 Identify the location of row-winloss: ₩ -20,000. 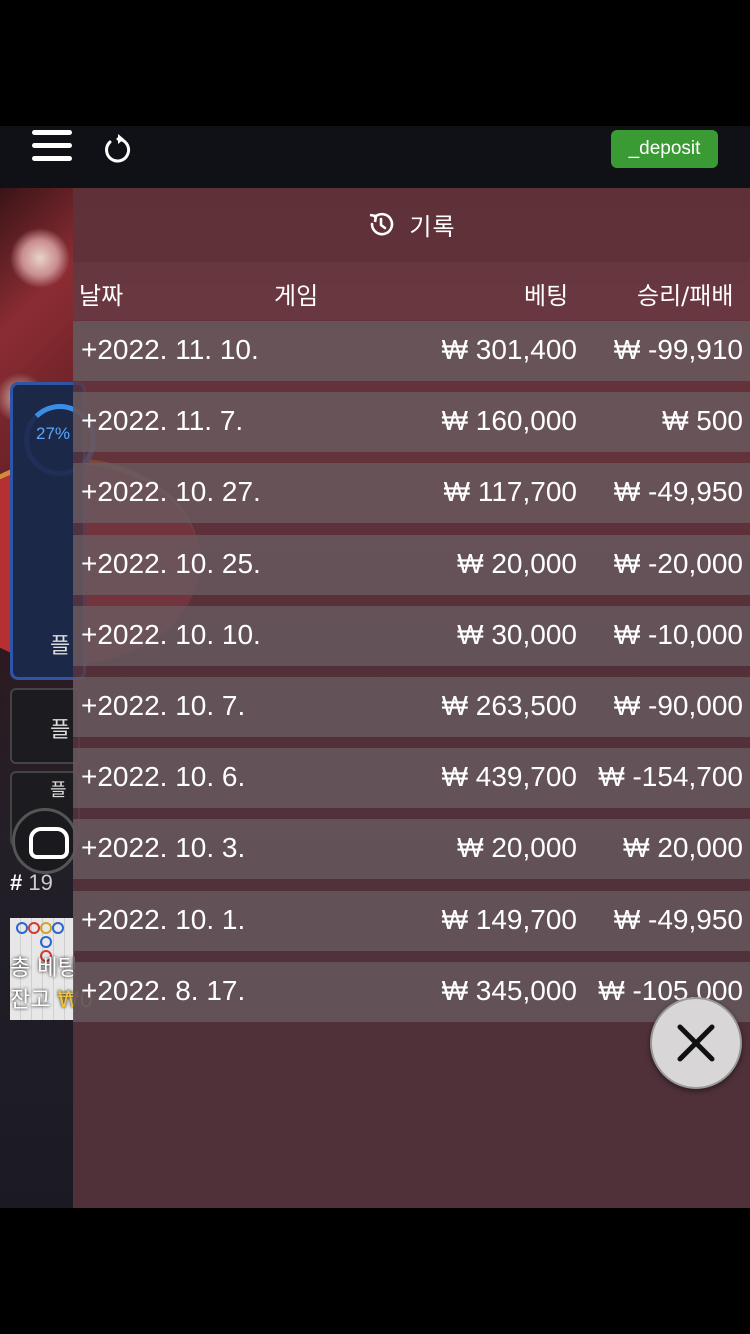
(678, 563).